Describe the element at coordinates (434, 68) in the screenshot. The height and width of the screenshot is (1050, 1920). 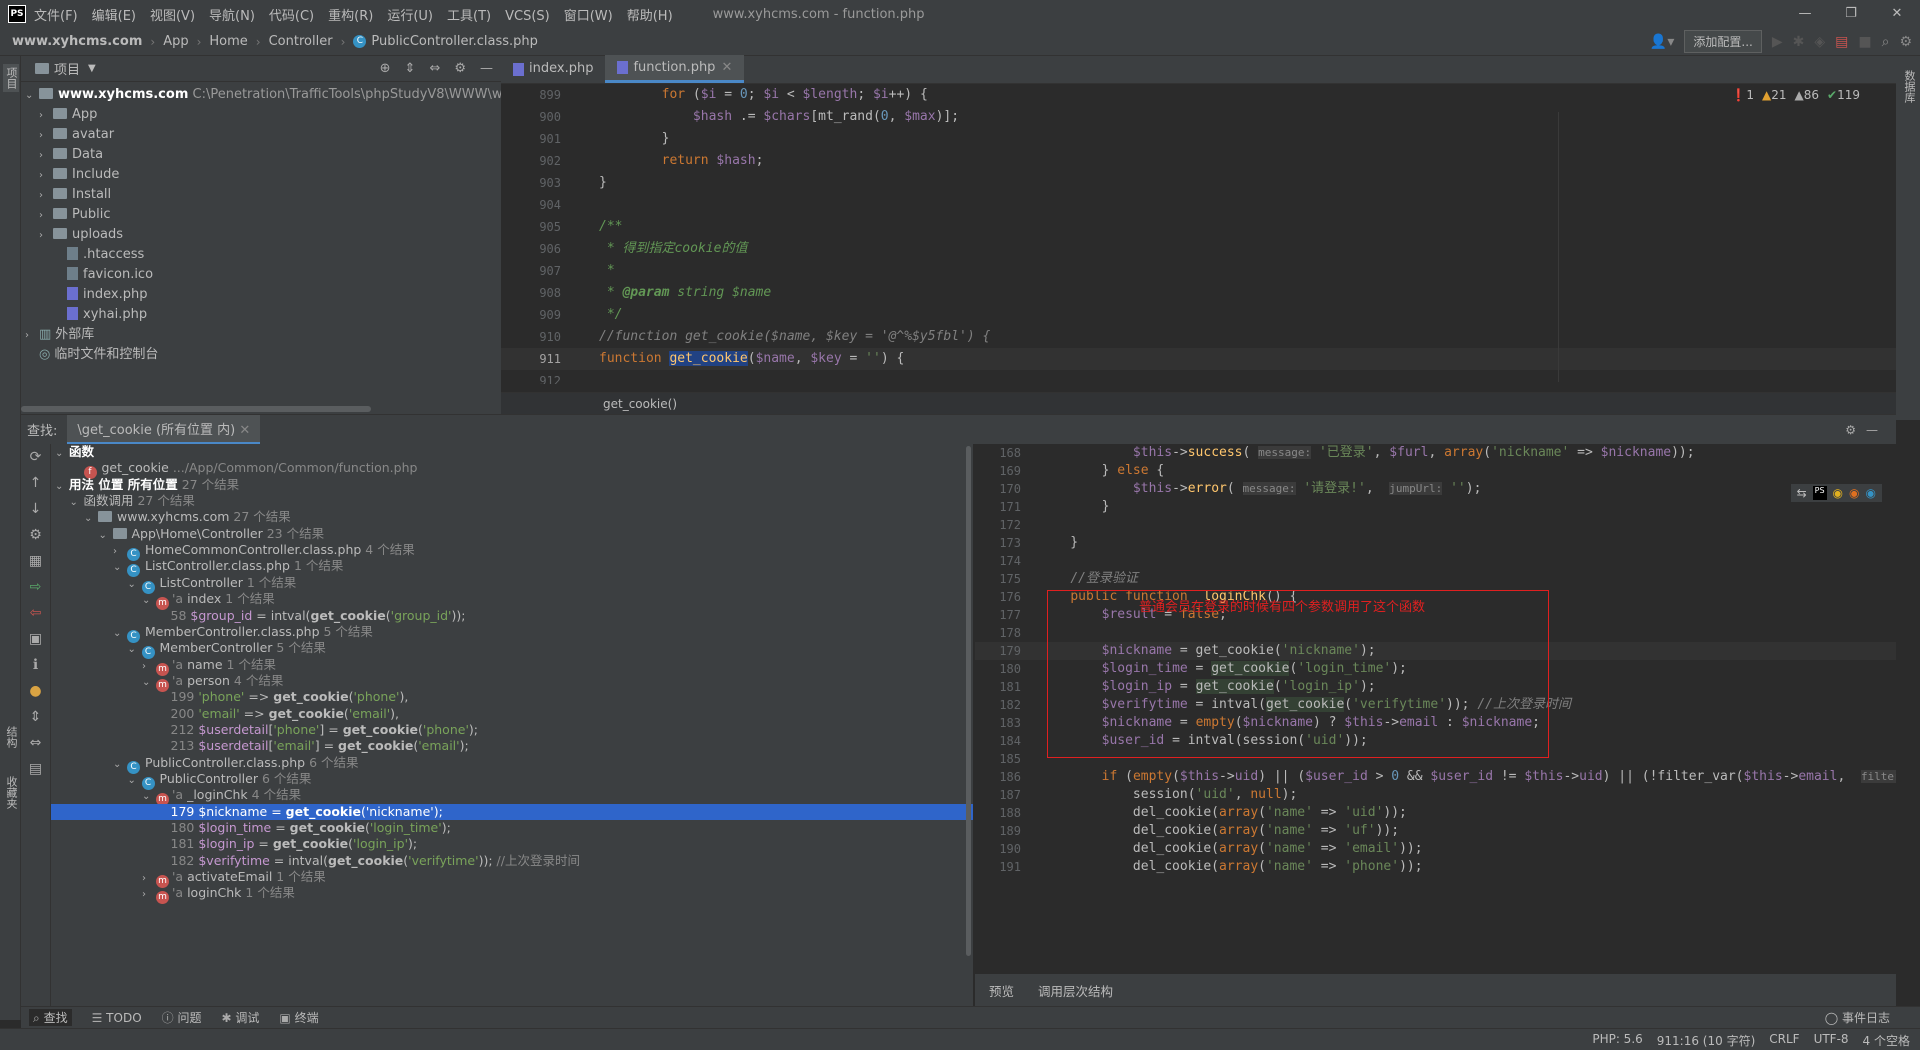
I see `collapse-all-icon: ⇔` at that location.